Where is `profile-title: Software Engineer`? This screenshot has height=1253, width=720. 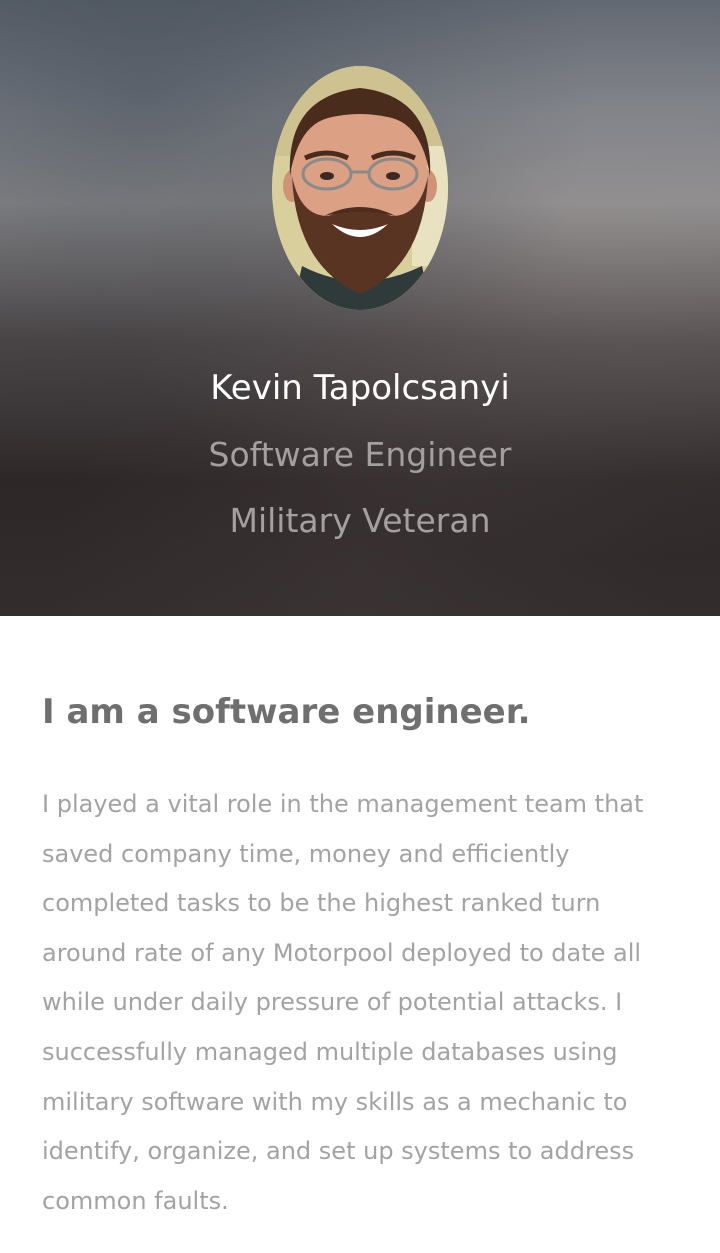 profile-title: Software Engineer is located at coordinates (360, 454).